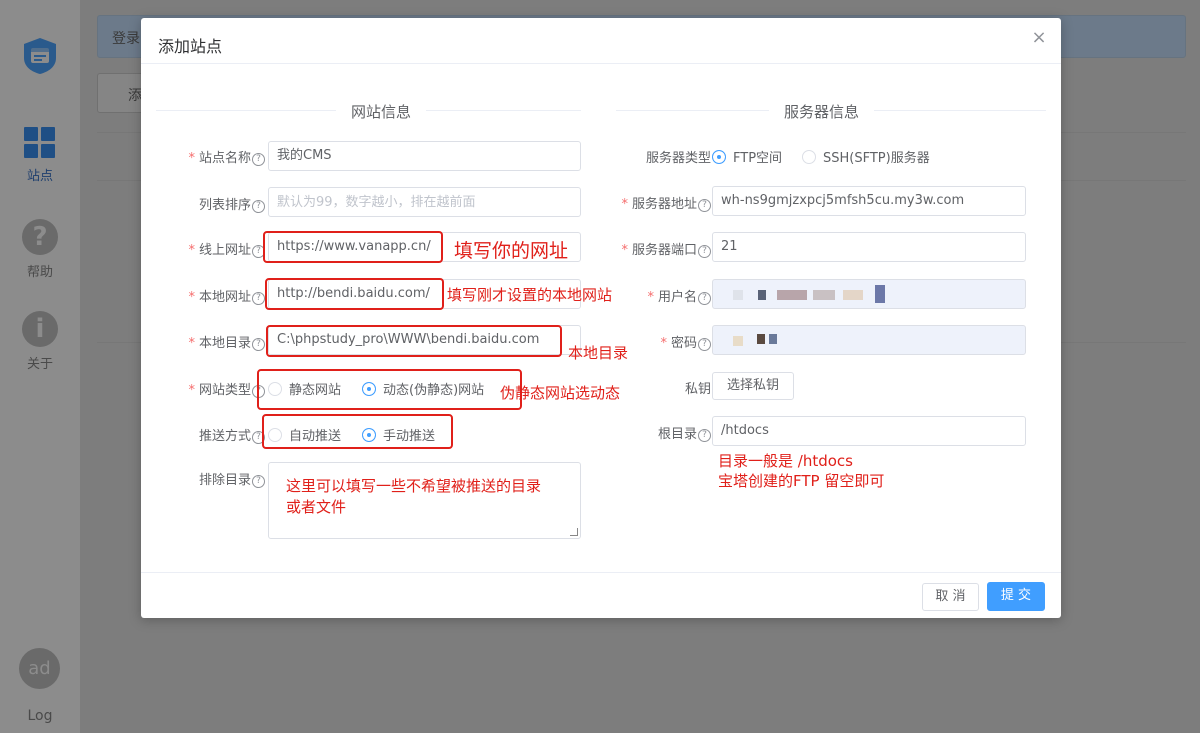 Image resolution: width=1200 pixels, height=733 pixels. I want to click on server-port-label: * 服务器端口?, so click(666, 248).